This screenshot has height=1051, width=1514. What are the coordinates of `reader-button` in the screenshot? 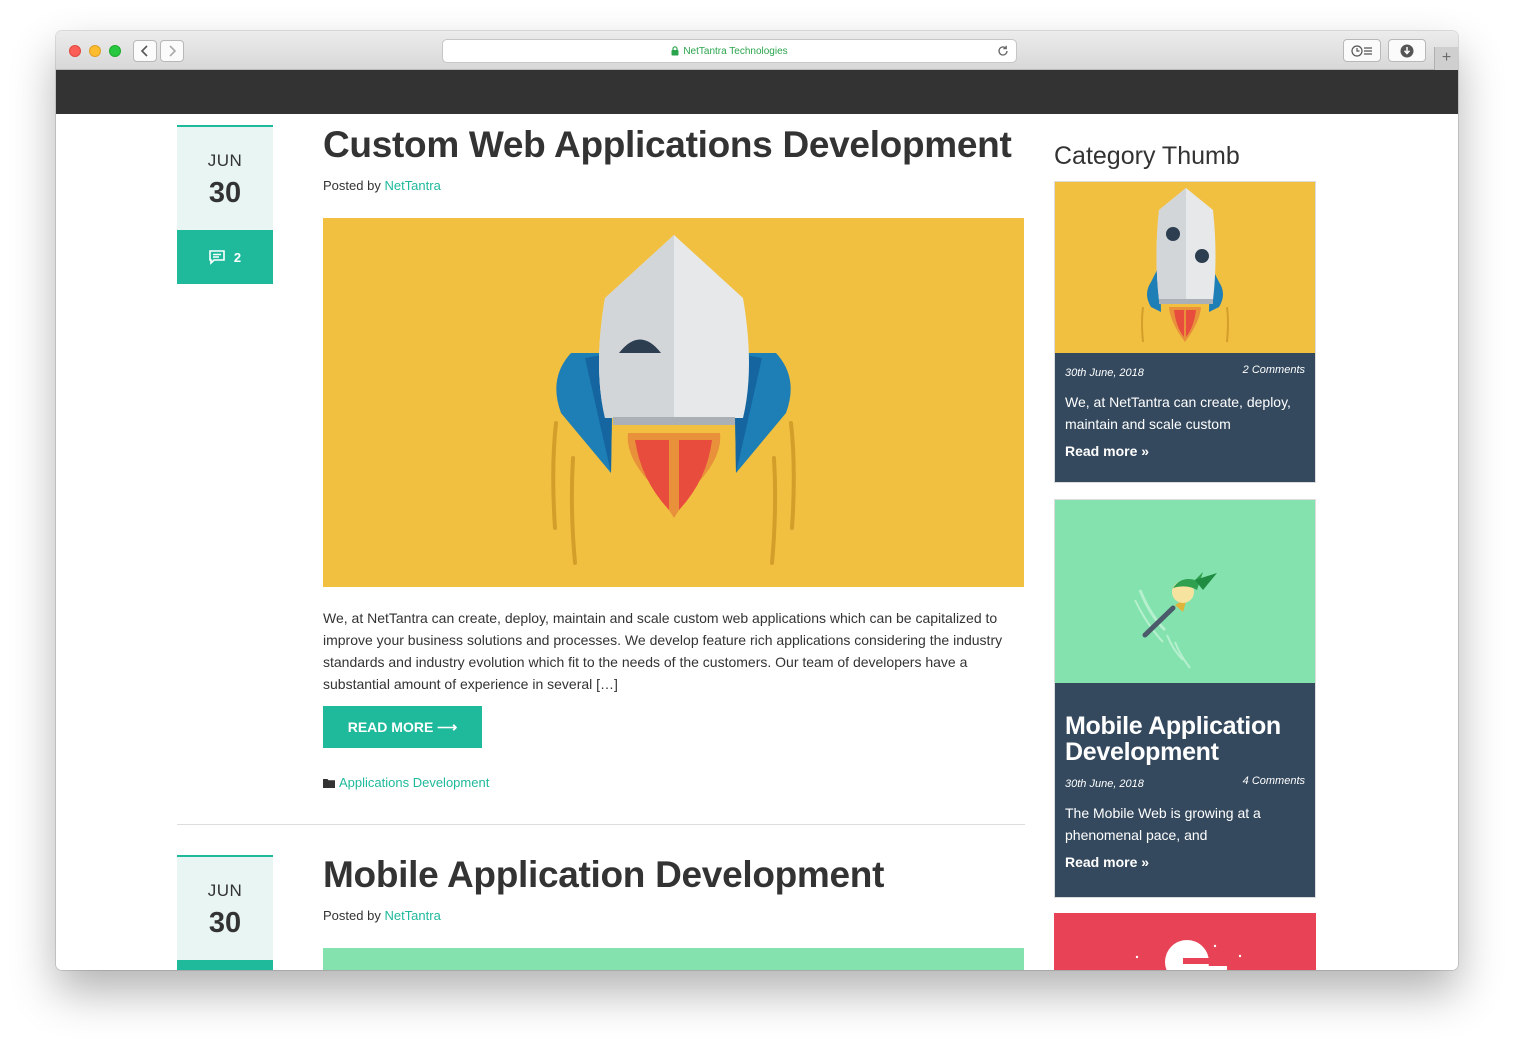 It's located at (1362, 50).